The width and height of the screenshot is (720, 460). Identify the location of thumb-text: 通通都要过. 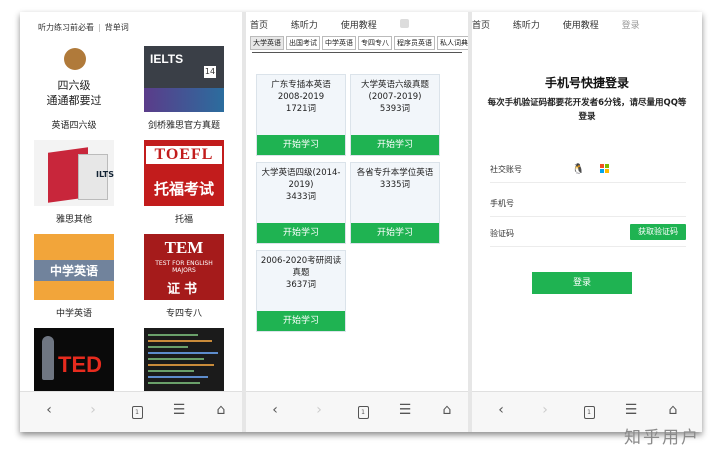
(74, 100).